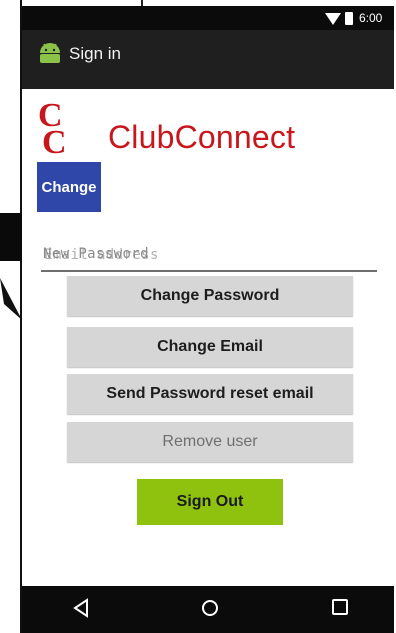 The height and width of the screenshot is (633, 396). I want to click on back-icon, so click(81, 608).